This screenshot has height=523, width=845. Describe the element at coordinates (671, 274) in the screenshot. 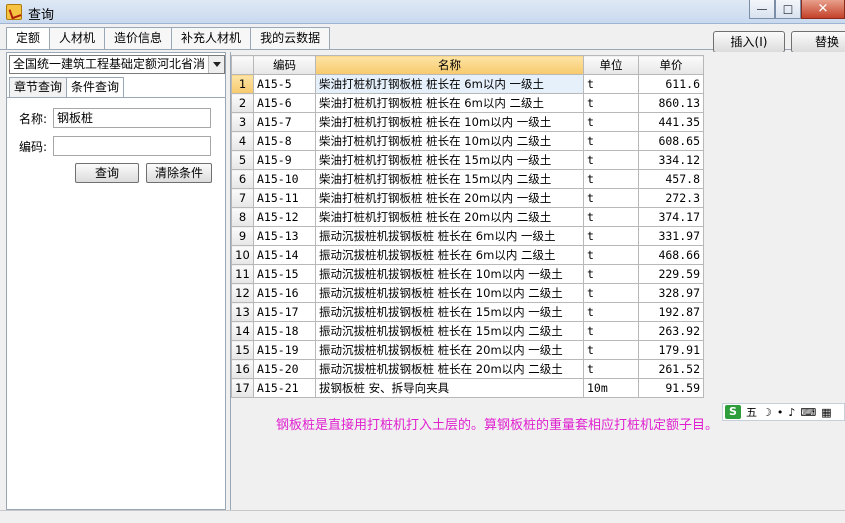

I see `cell-price: 229.59` at that location.